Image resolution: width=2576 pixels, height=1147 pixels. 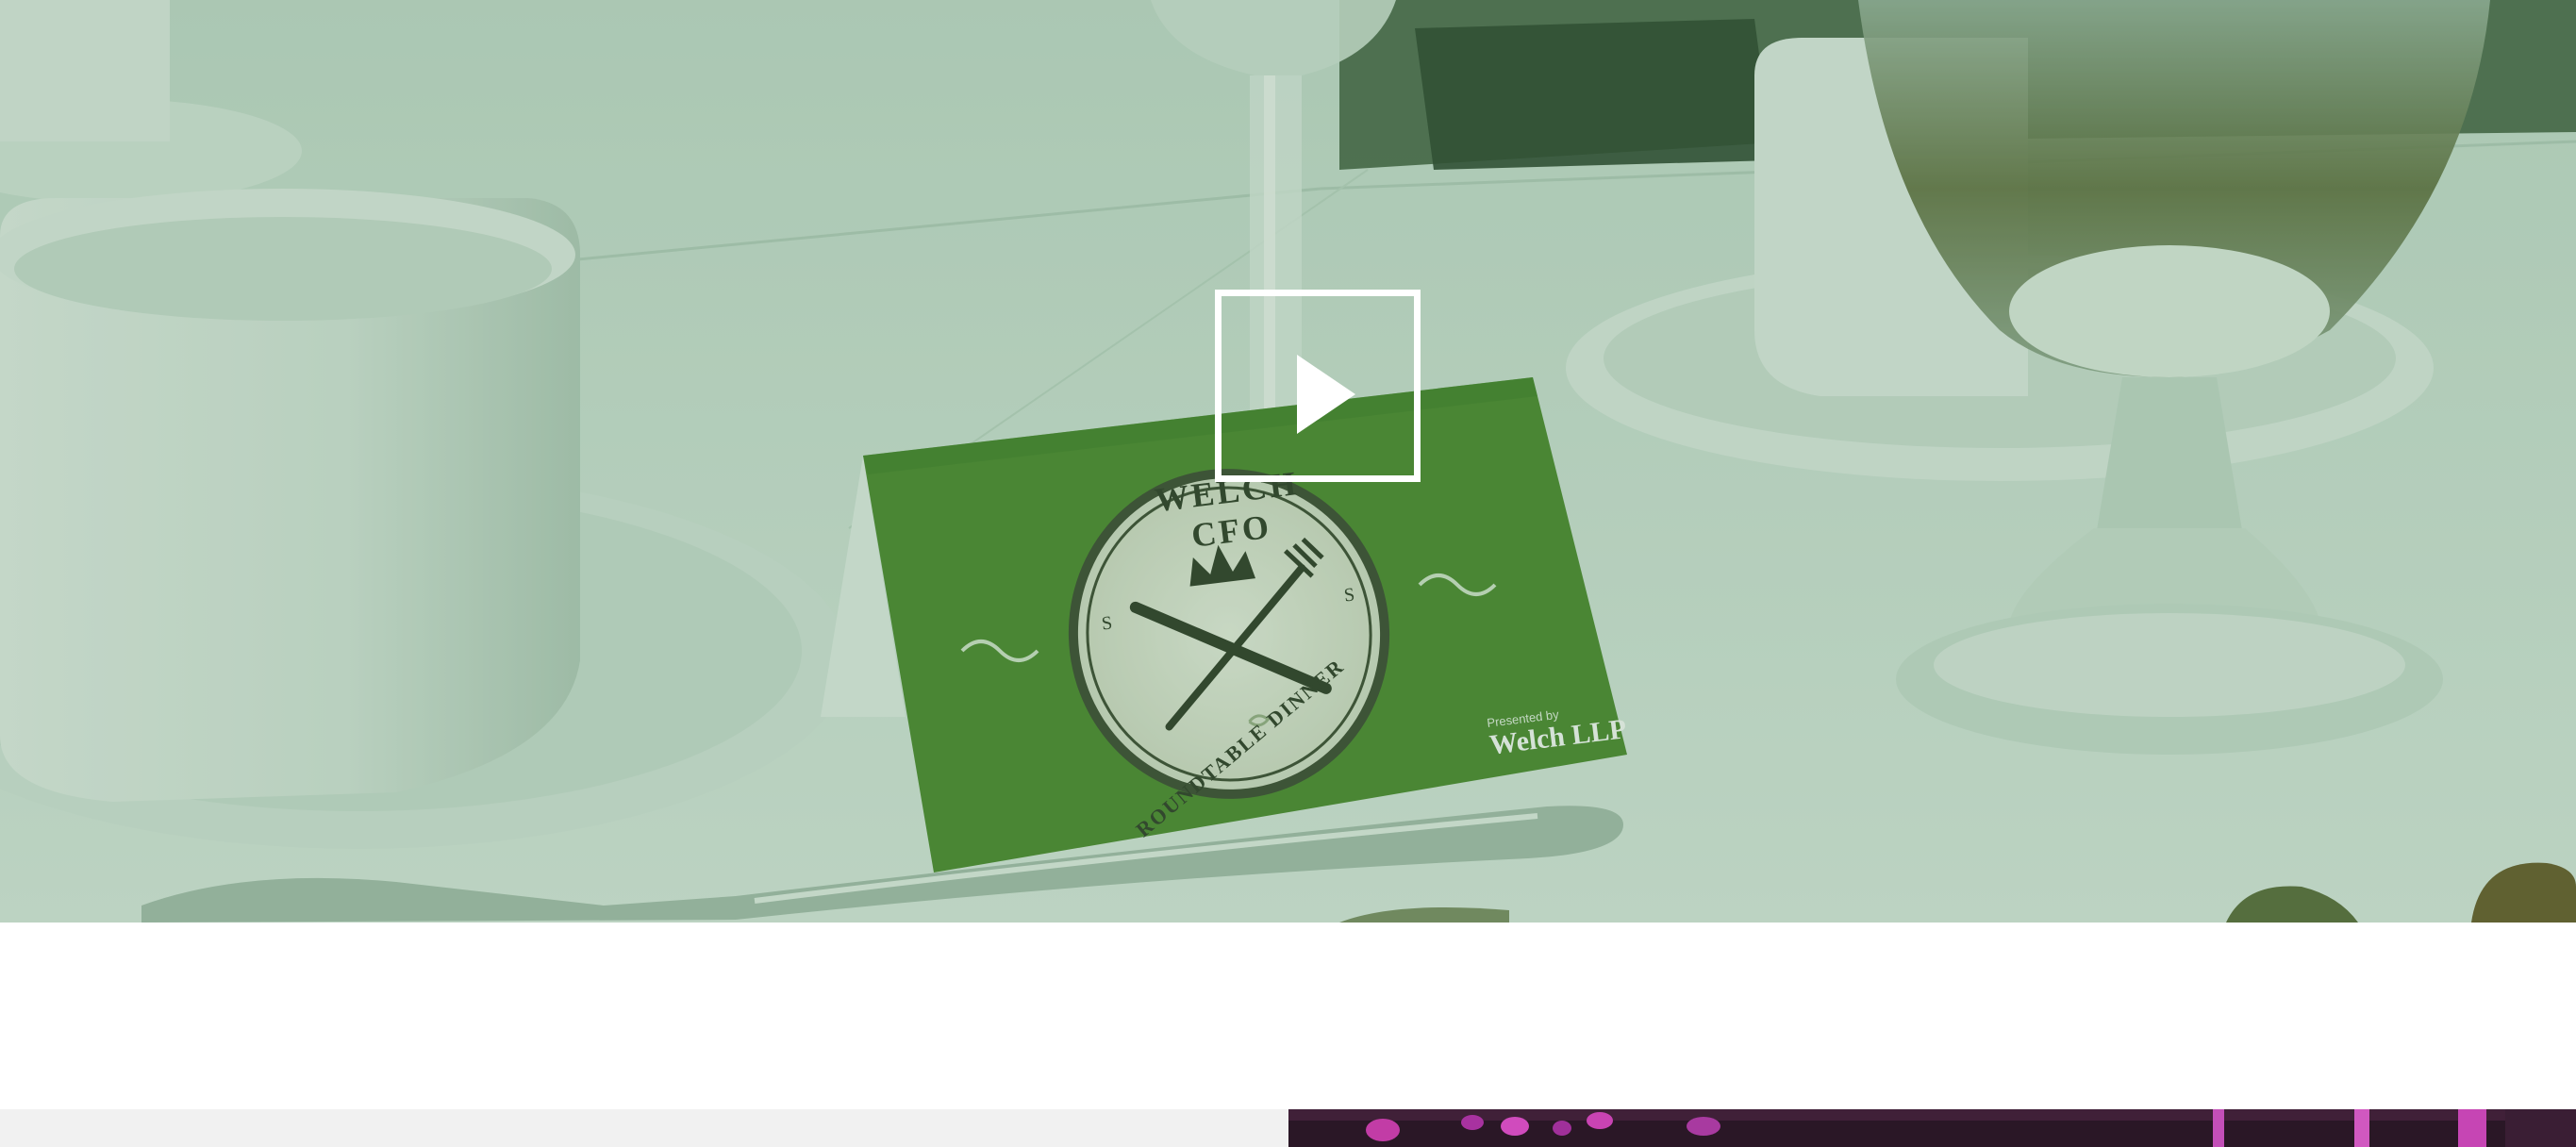 What do you see at coordinates (1326, 394) in the screenshot?
I see `play-icon` at bounding box center [1326, 394].